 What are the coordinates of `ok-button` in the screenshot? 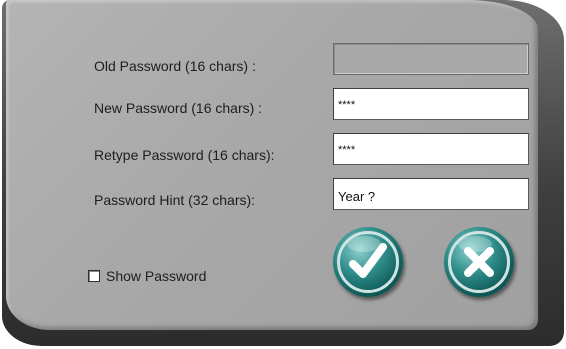 It's located at (368, 262).